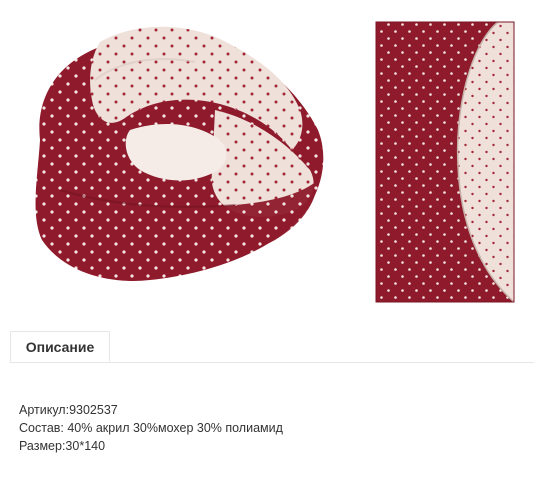  What do you see at coordinates (68, 410) in the screenshot?
I see `article-number: Артикул:9302537` at bounding box center [68, 410].